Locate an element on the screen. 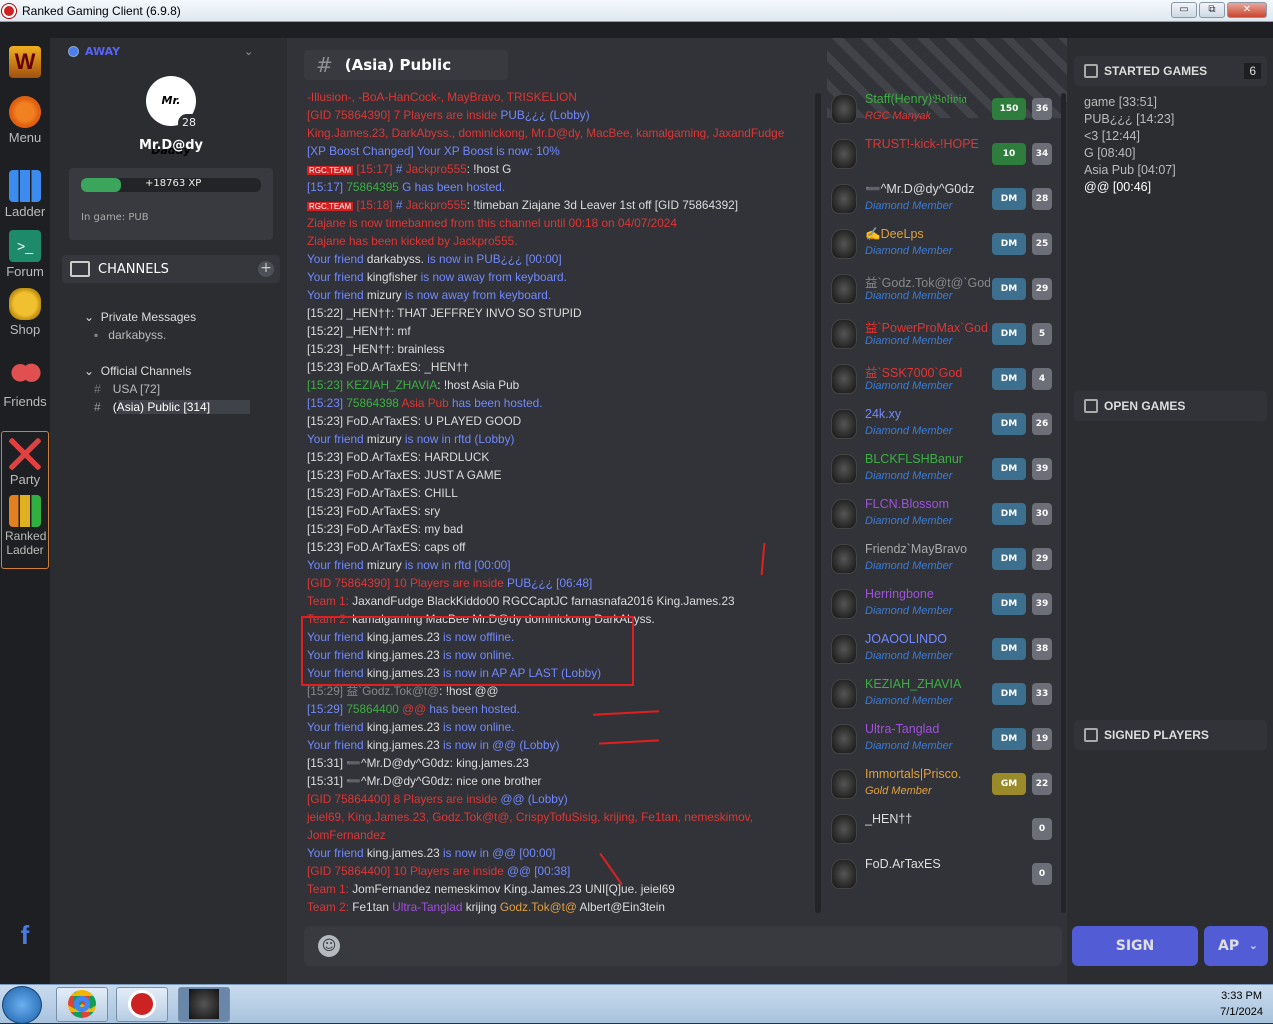 The height and width of the screenshot is (1024, 1273). member-row: Immortals|Prisco. Gold Member GM 22 is located at coordinates (942, 785).